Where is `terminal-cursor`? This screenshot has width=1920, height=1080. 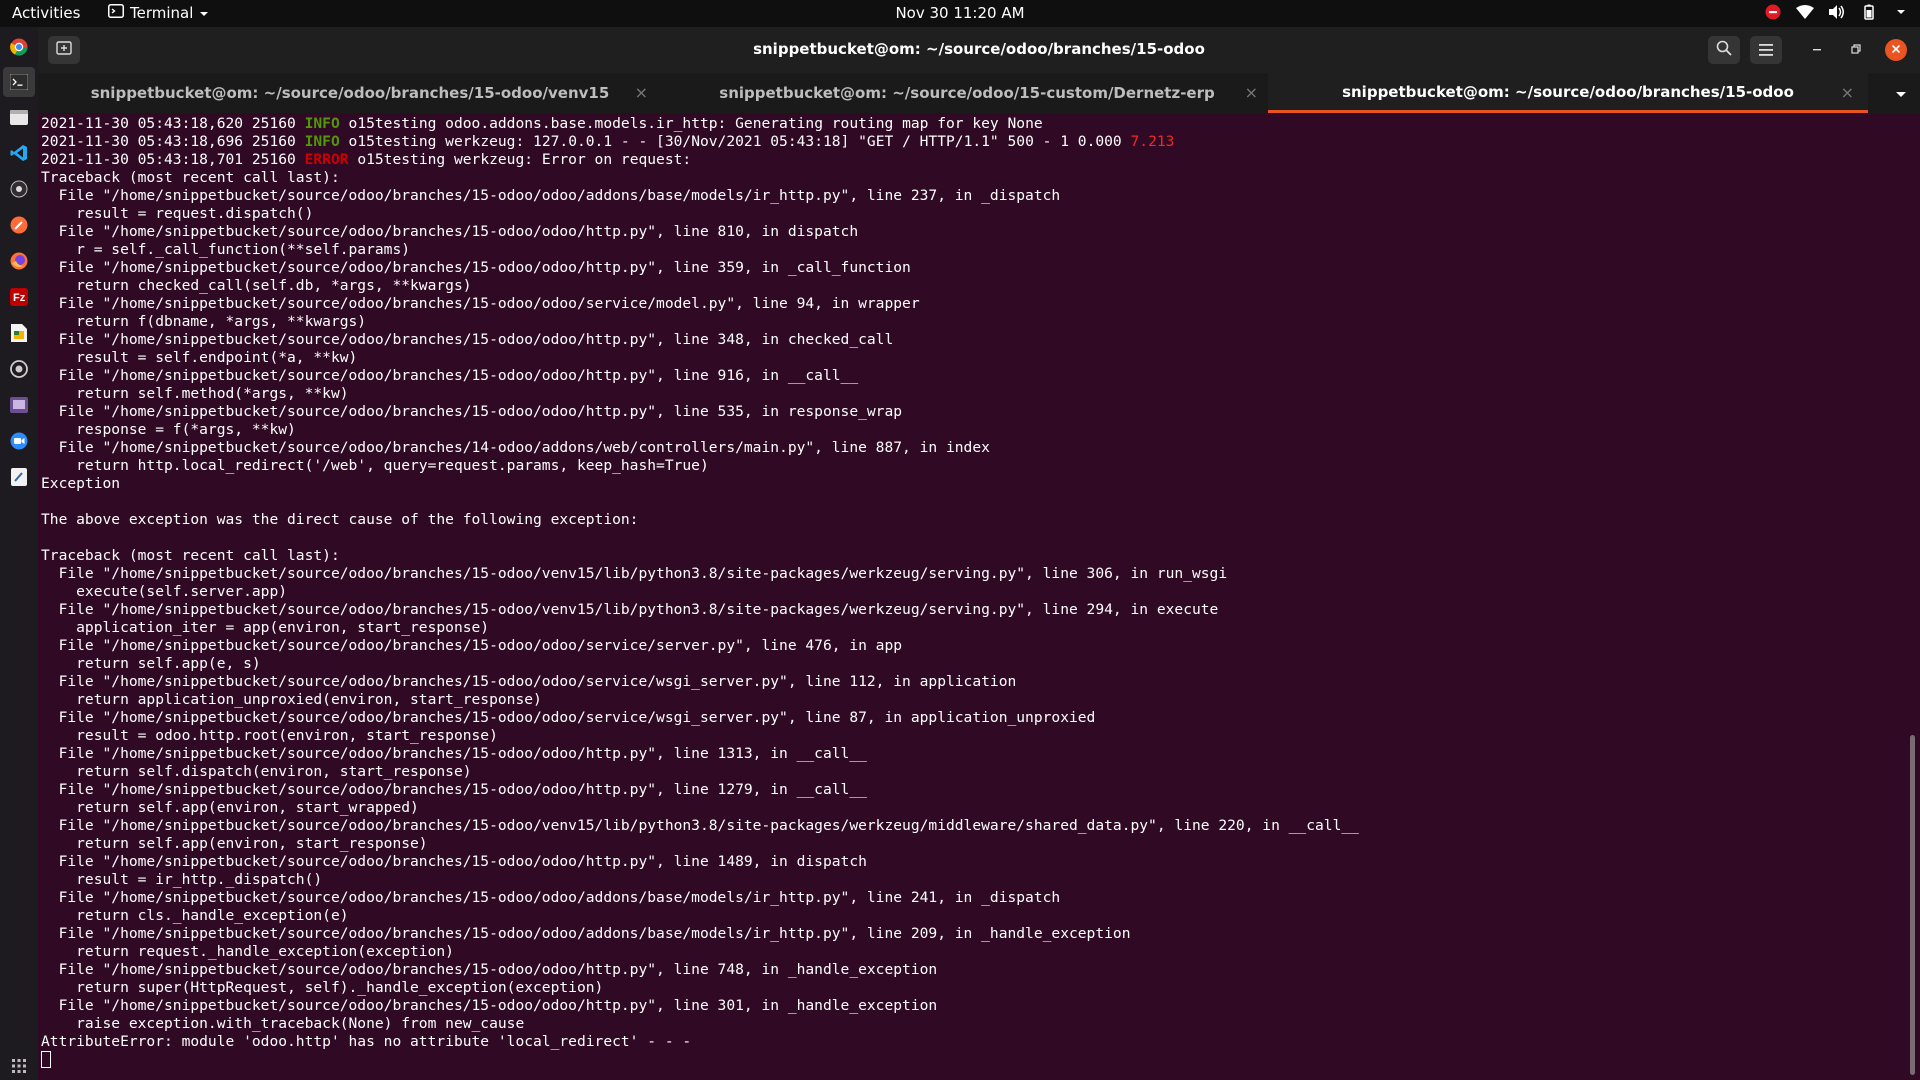
terminal-cursor is located at coordinates (46, 1059).